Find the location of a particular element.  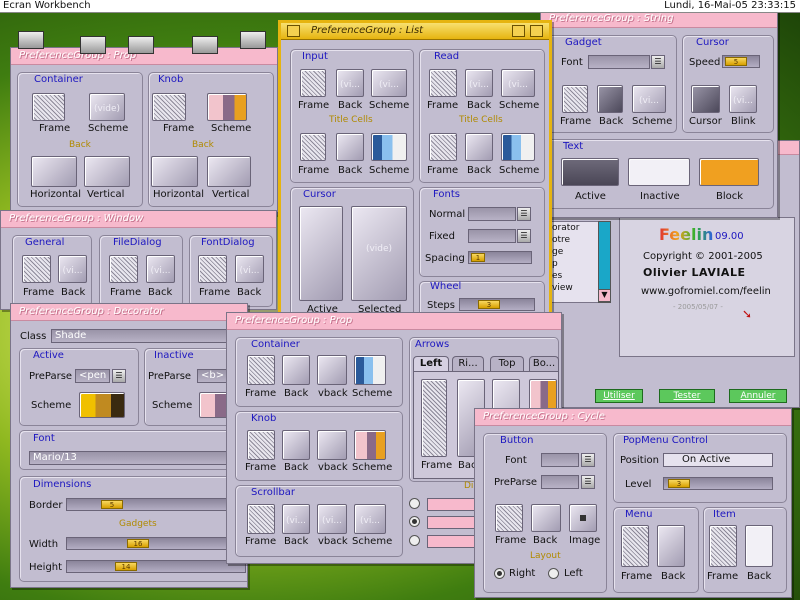

list-title: PreferenceGroup : List is located at coordinates (415, 31).